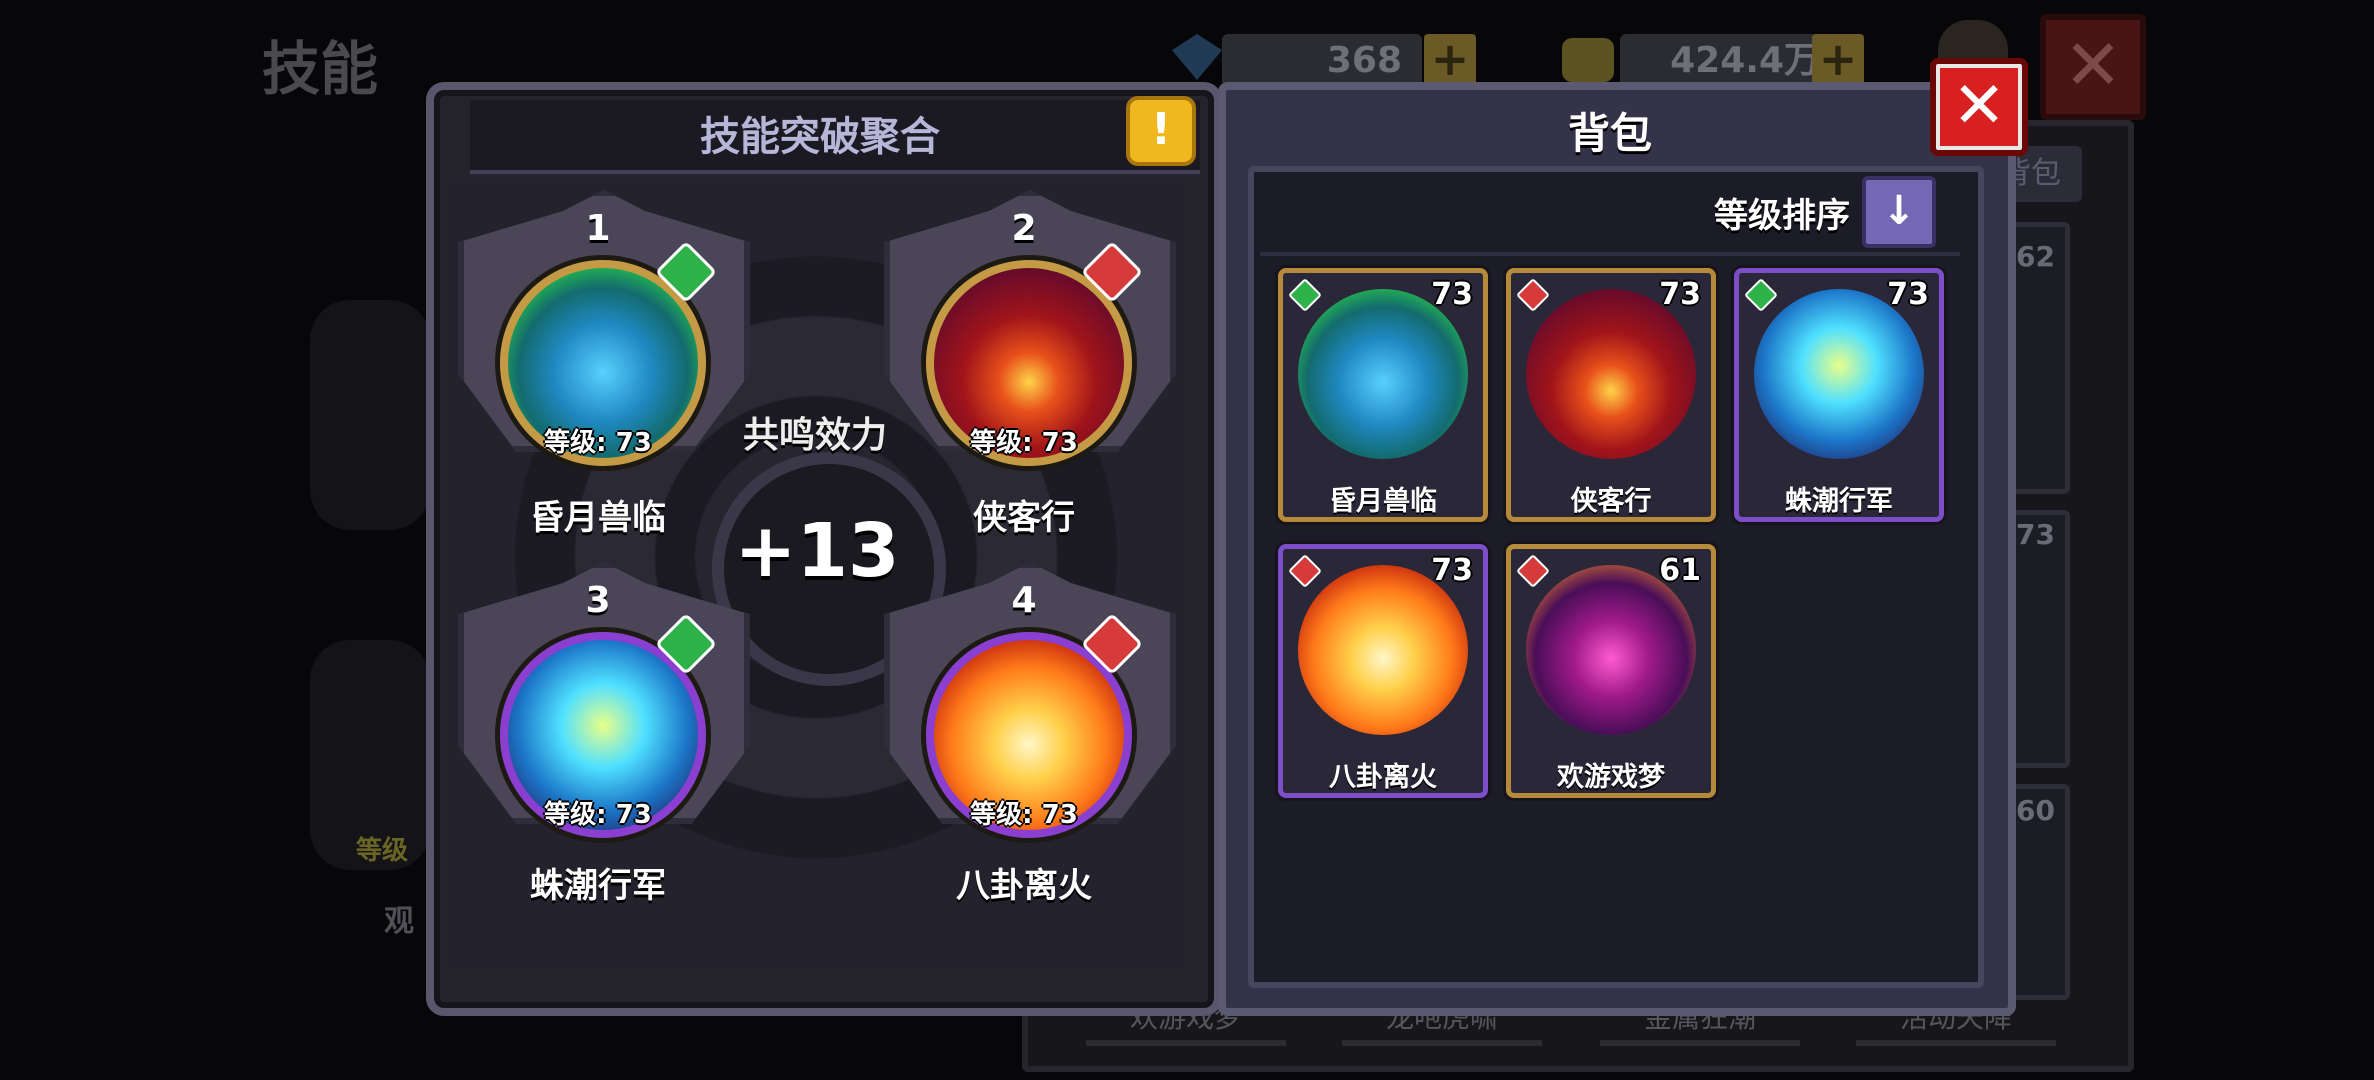  I want to click on item-level: 61, so click(1680, 570).